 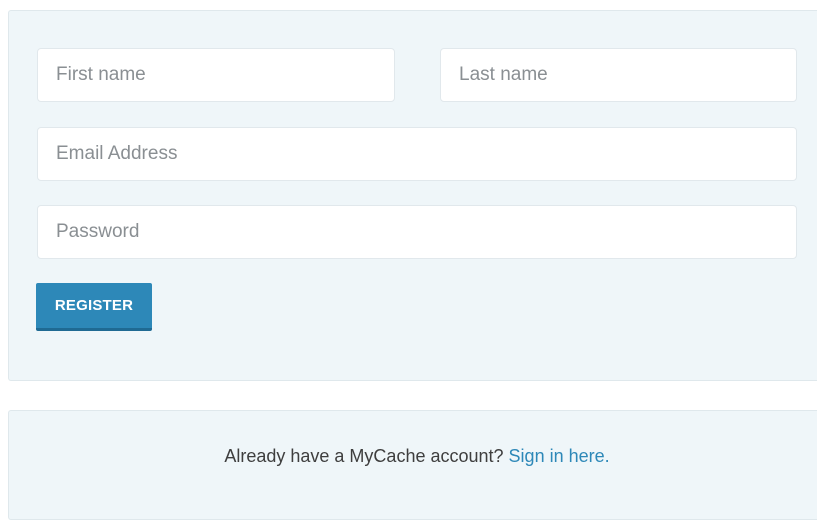 I want to click on email-field, so click(x=417, y=154).